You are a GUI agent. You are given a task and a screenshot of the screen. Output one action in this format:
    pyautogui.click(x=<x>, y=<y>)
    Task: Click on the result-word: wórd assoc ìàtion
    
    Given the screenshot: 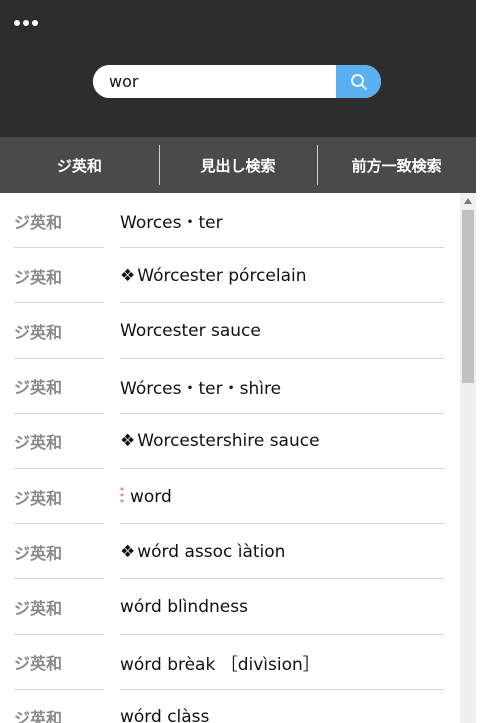 What is the action you would take?
    pyautogui.click(x=211, y=551)
    